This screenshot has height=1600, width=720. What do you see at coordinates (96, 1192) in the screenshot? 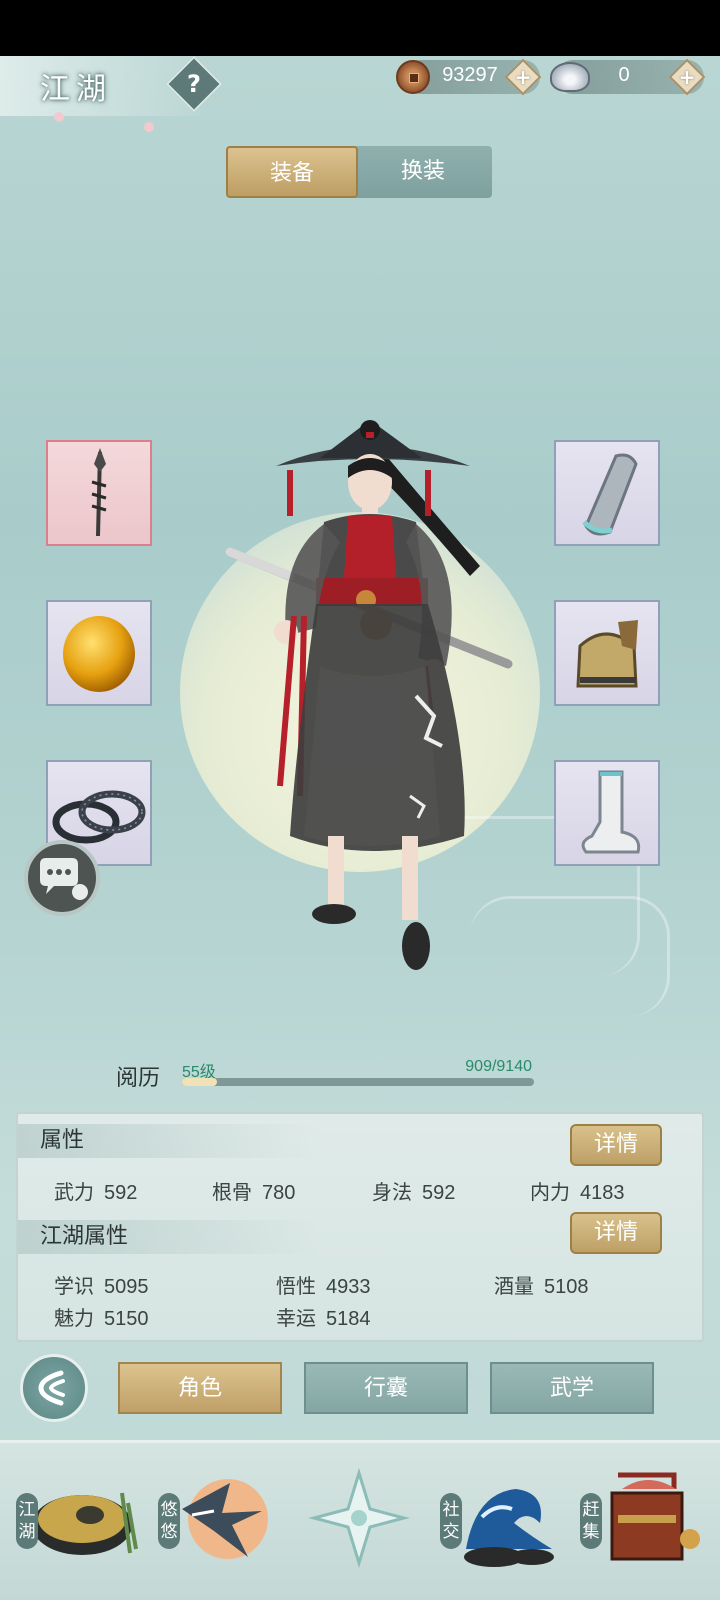
I see `stat-item: 武力 592` at bounding box center [96, 1192].